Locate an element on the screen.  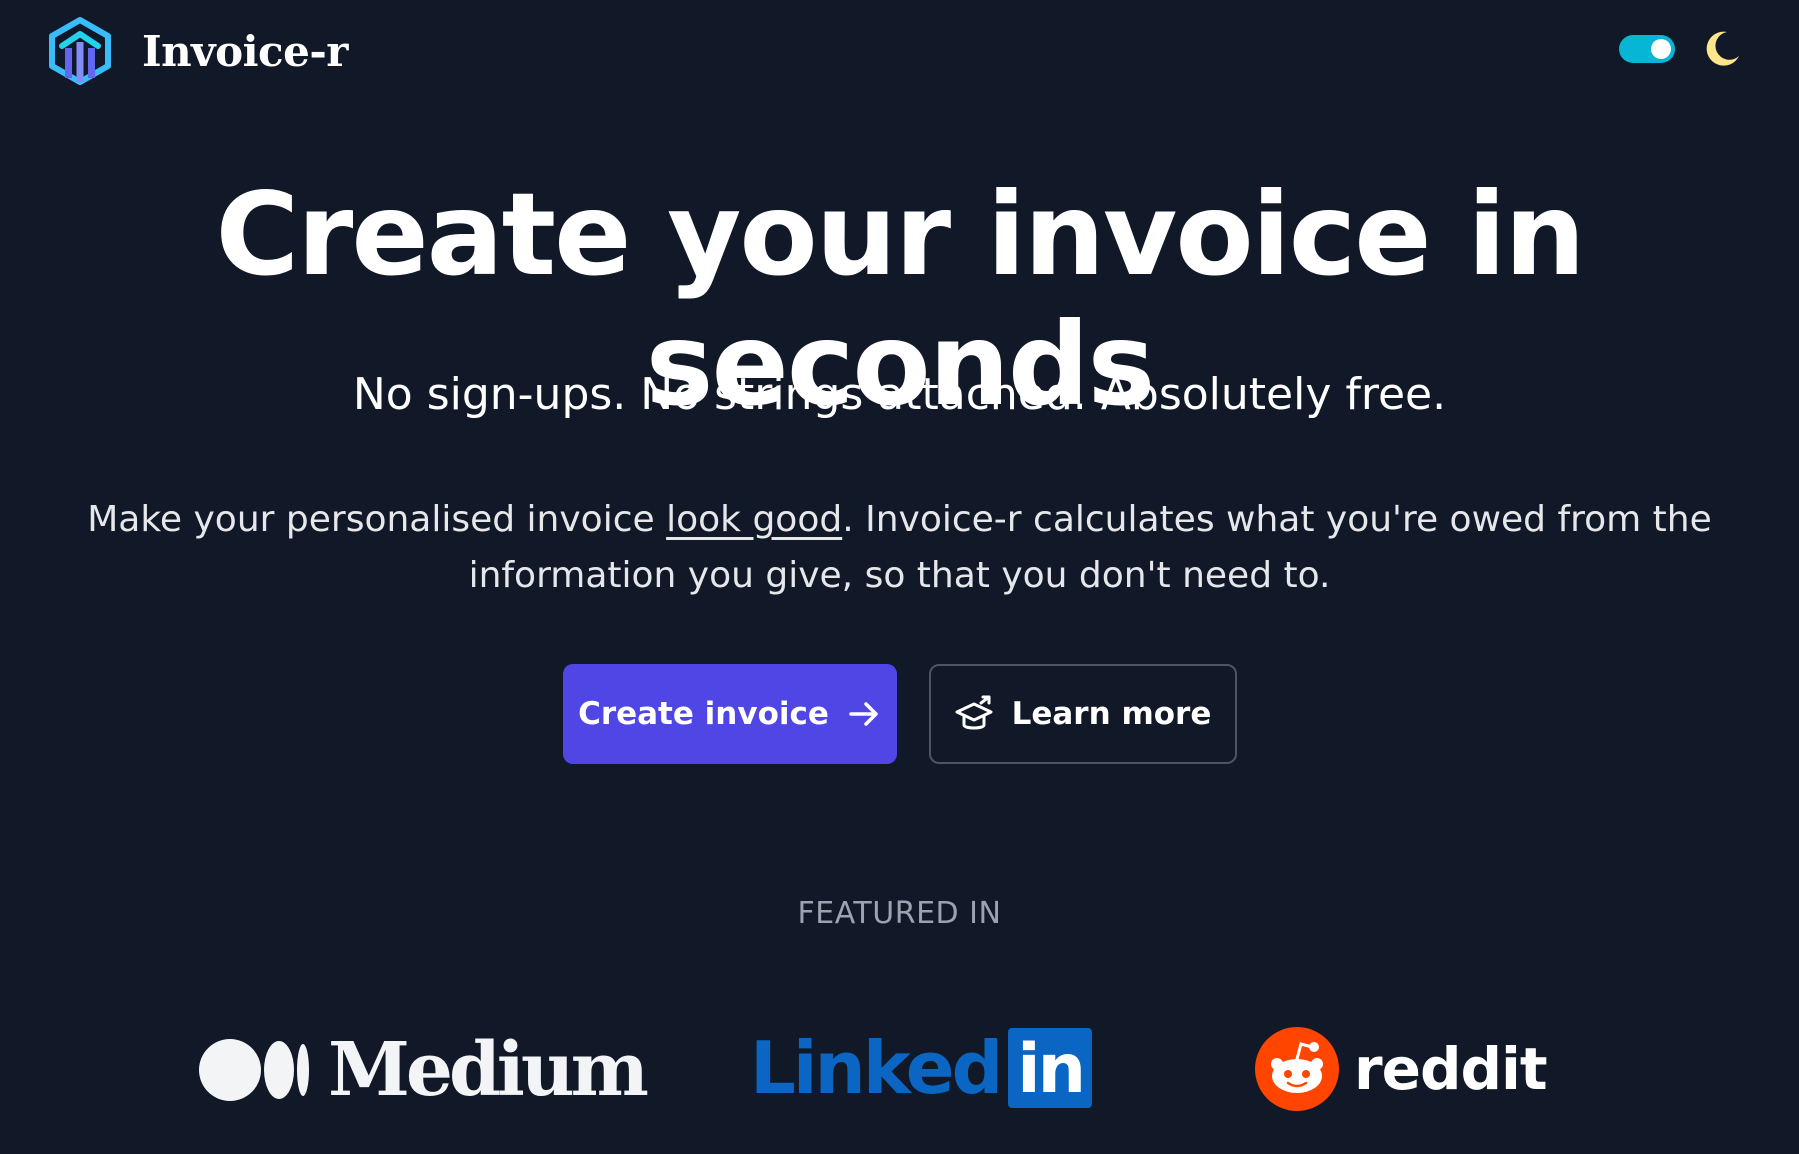
theme-controls is located at coordinates (1681, 49).